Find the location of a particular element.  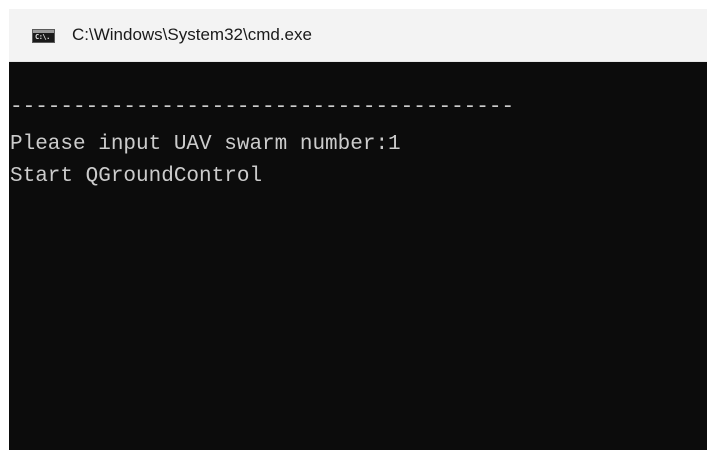

console-line-status: Start QGroundControl is located at coordinates (136, 176).